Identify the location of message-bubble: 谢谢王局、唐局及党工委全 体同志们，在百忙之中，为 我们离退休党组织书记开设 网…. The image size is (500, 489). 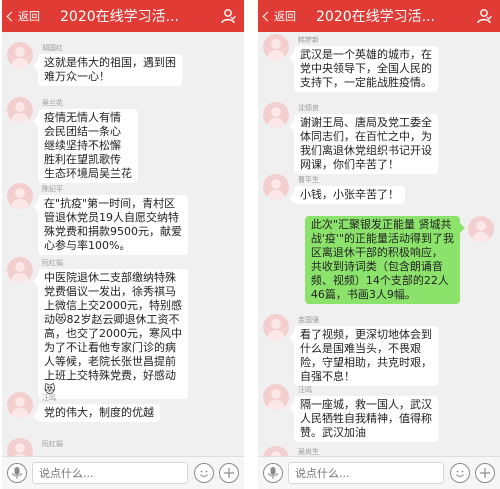
(363, 144).